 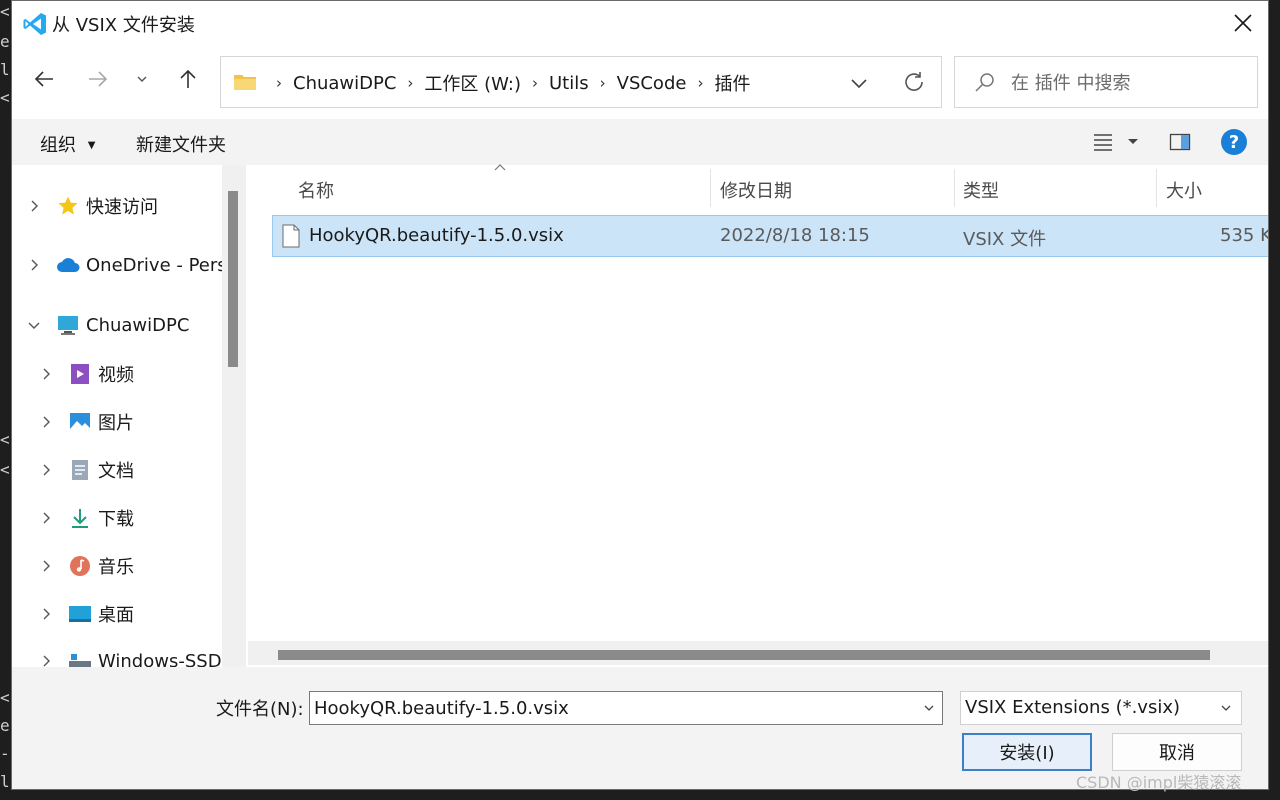 I want to click on file-type-filter-select: VSIX Extensions (*.vsix), so click(x=1101, y=708).